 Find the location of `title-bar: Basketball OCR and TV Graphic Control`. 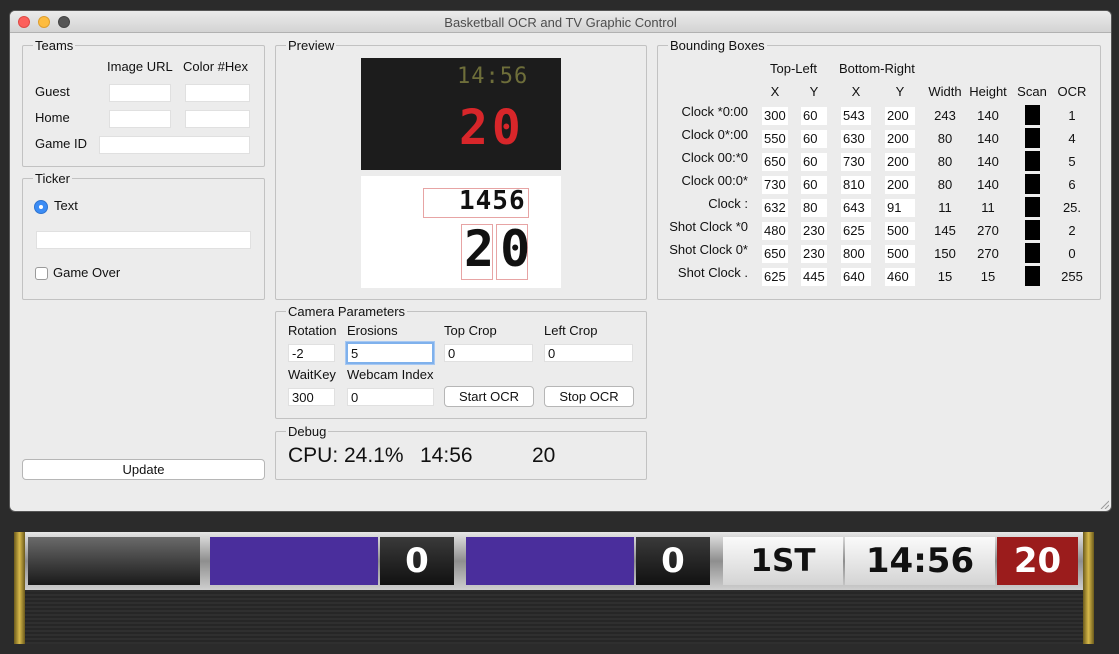

title-bar: Basketball OCR and TV Graphic Control is located at coordinates (560, 22).